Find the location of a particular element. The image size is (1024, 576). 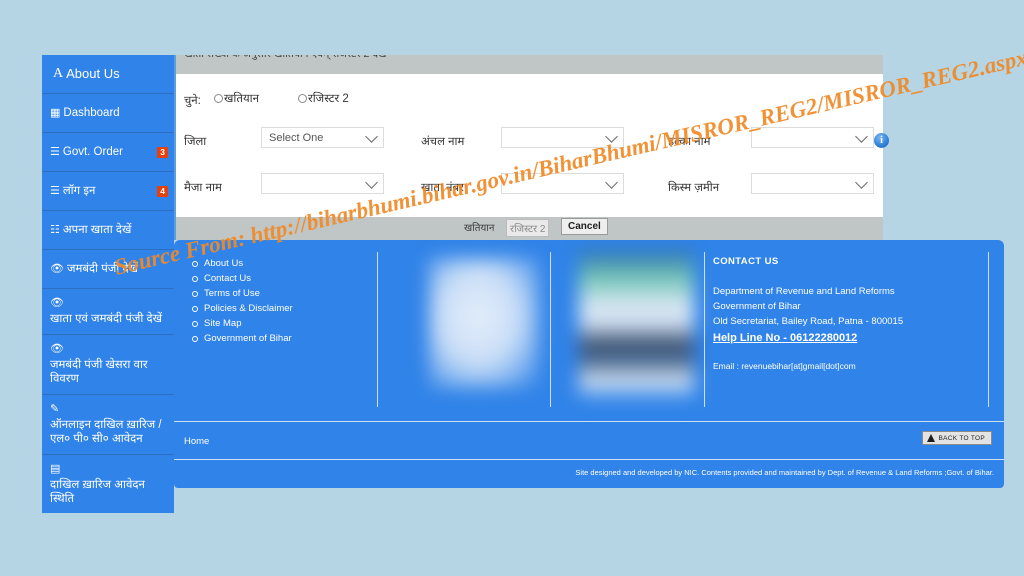

radio-register2: रजिस्टर 2 is located at coordinates (323, 98).